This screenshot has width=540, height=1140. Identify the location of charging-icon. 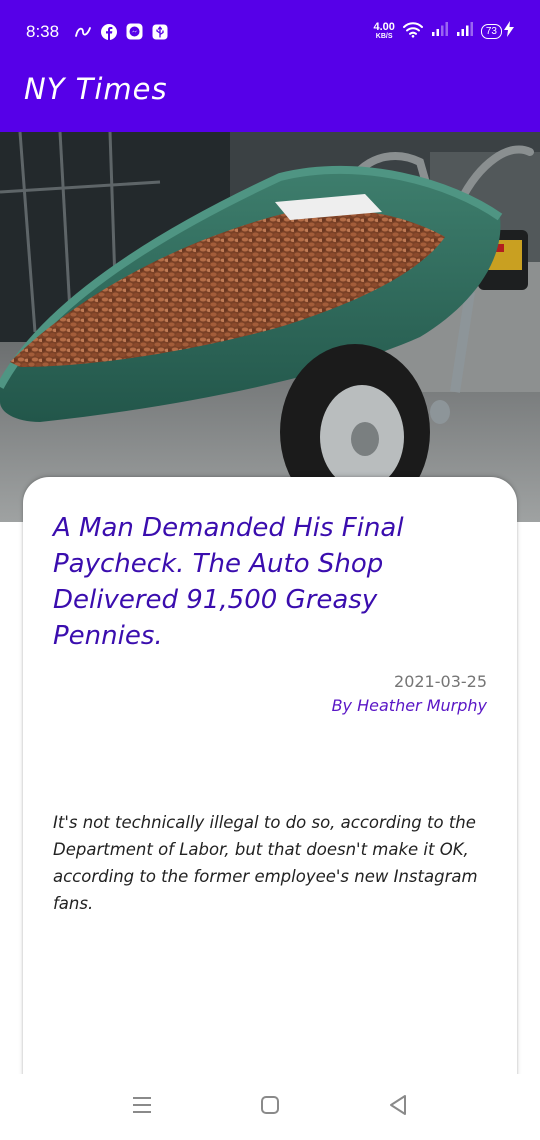
(509, 31).